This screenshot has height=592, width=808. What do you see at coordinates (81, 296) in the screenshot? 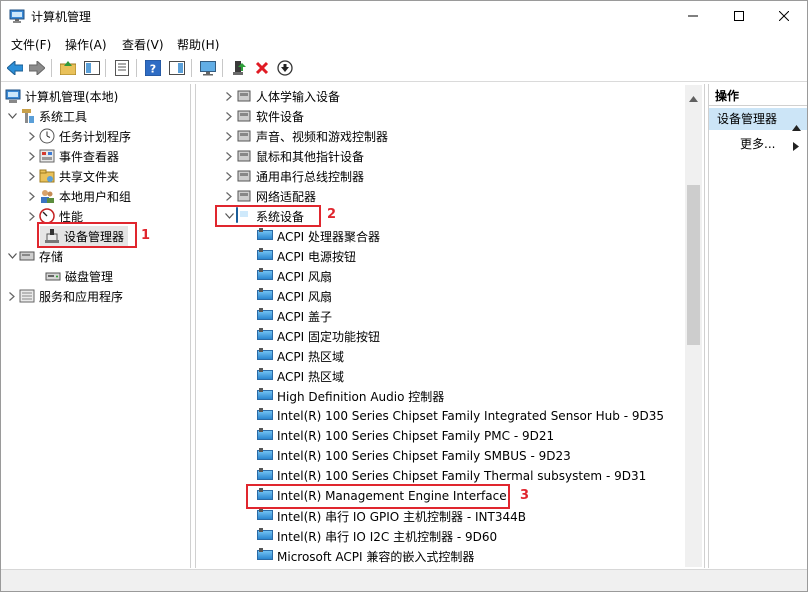
I see `tree-label-services-applications: 服务和应用程序` at bounding box center [81, 296].